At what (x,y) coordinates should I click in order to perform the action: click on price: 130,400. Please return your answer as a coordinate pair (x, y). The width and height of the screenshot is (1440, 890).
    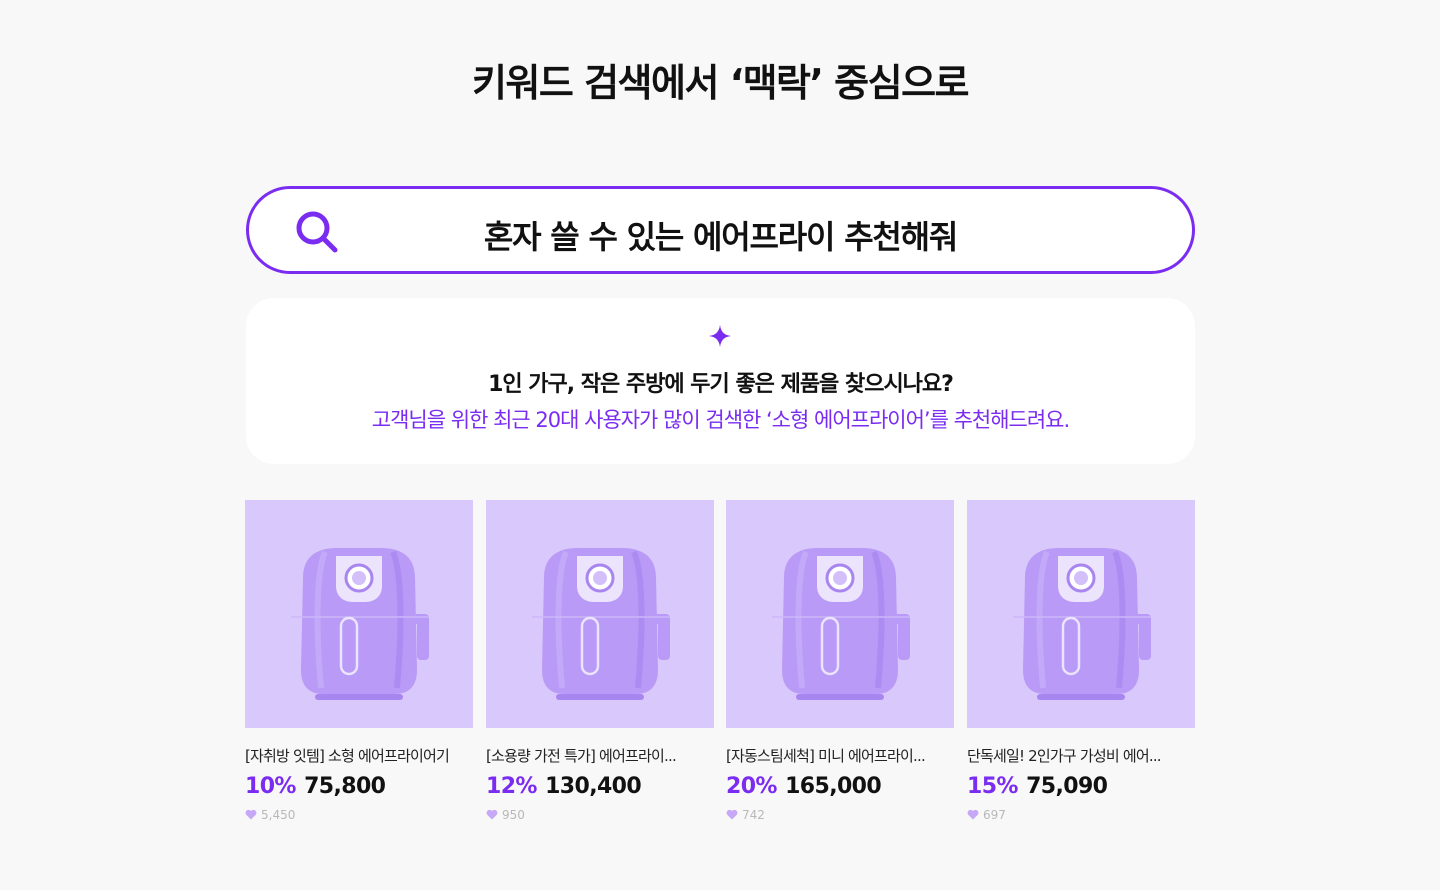
    Looking at the image, I should click on (593, 786).